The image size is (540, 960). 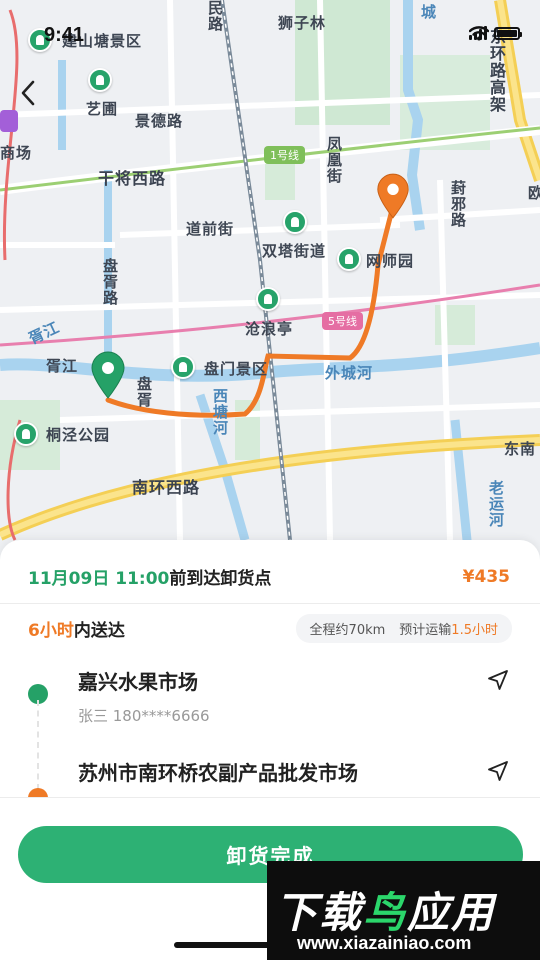 I want to click on delivery-window: 6小时内送达, so click(x=76, y=628).